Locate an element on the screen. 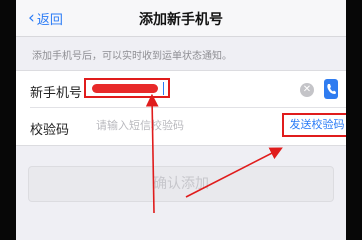 The height and width of the screenshot is (240, 362). code-row: 校验码 发送校验码 is located at coordinates (184, 126).